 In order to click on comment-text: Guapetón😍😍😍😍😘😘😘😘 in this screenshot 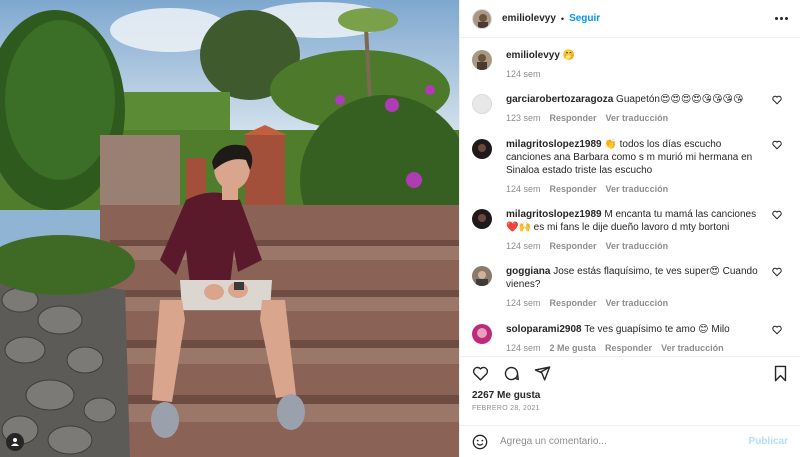, I will do `click(680, 99)`.